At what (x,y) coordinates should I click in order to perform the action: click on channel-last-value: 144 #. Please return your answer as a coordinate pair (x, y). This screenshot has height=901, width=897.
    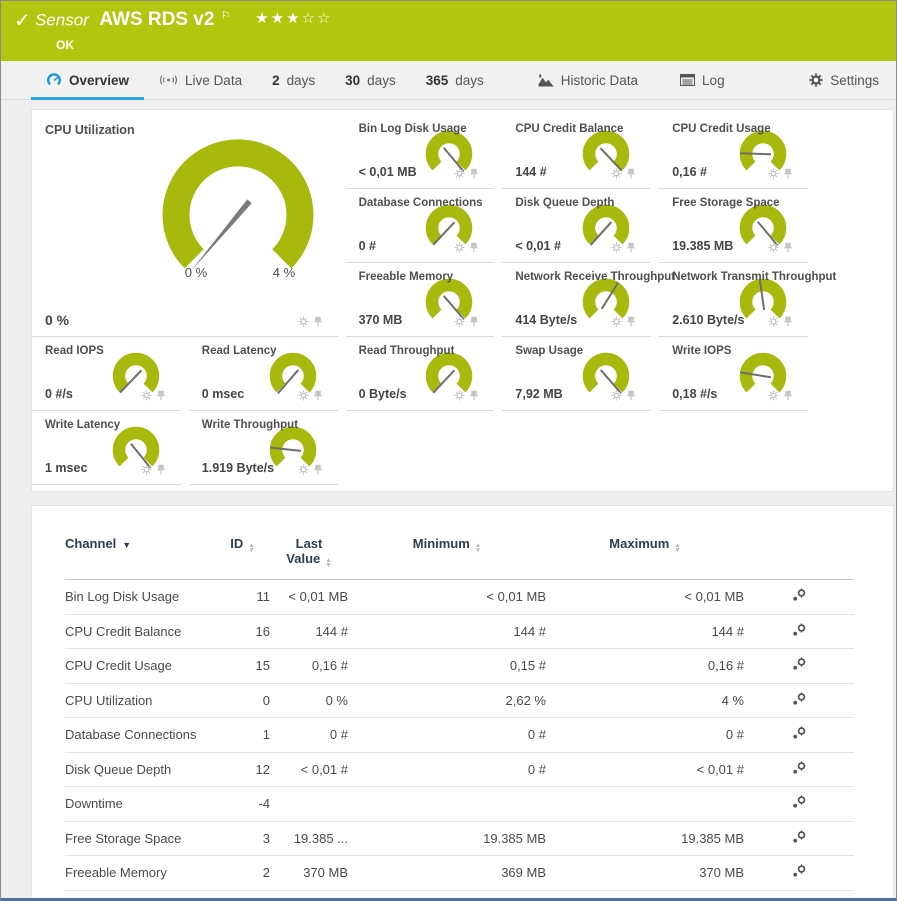
    Looking at the image, I should click on (309, 631).